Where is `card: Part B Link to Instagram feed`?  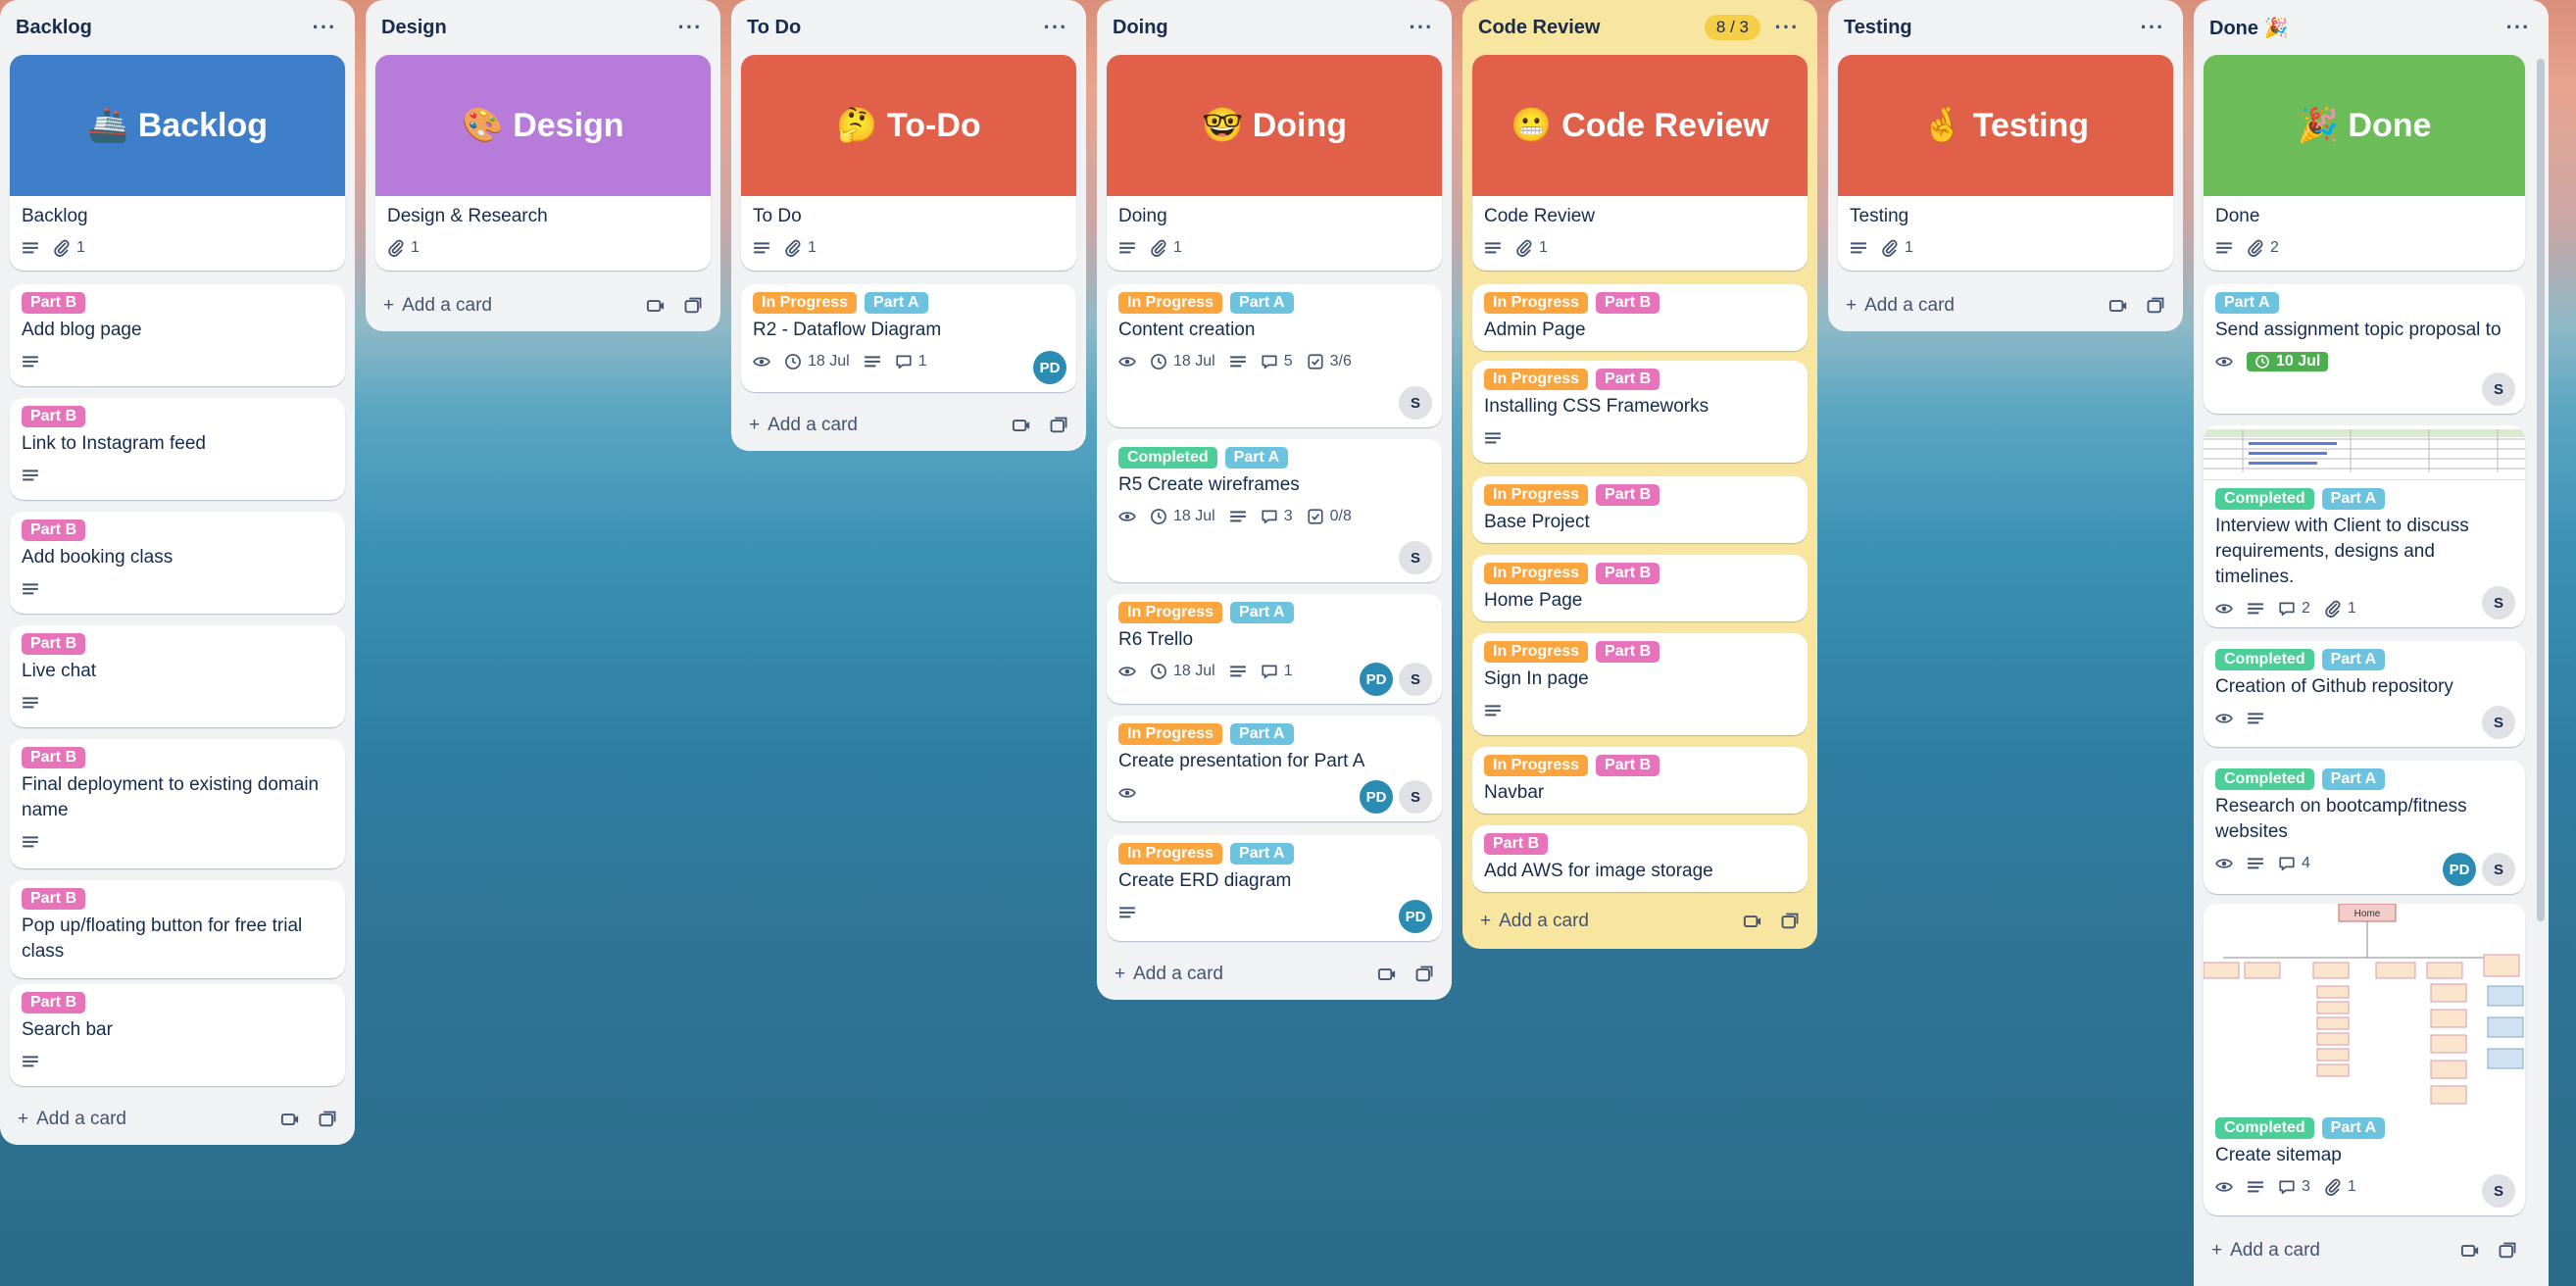 card: Part B Link to Instagram feed is located at coordinates (177, 449).